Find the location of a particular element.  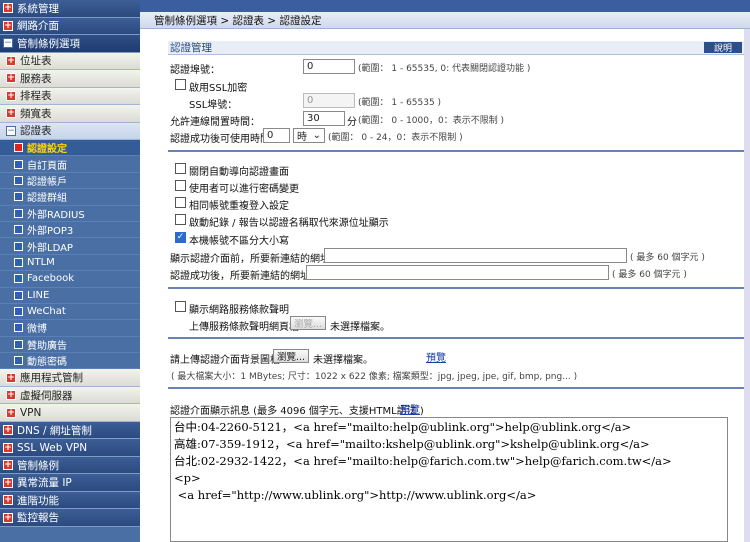

help-button: 說明 is located at coordinates (723, 48).